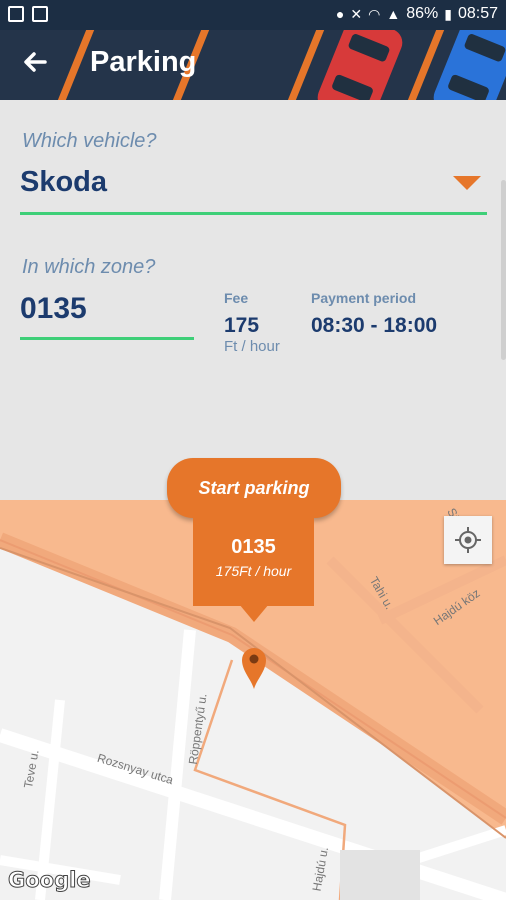 This screenshot has width=506, height=900. Describe the element at coordinates (254, 667) in the screenshot. I see `map-pin-icon` at that location.